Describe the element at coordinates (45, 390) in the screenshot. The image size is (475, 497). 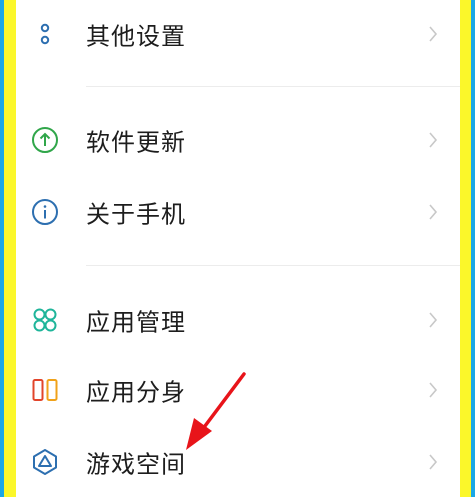
I see `dual-apps-icon` at that location.